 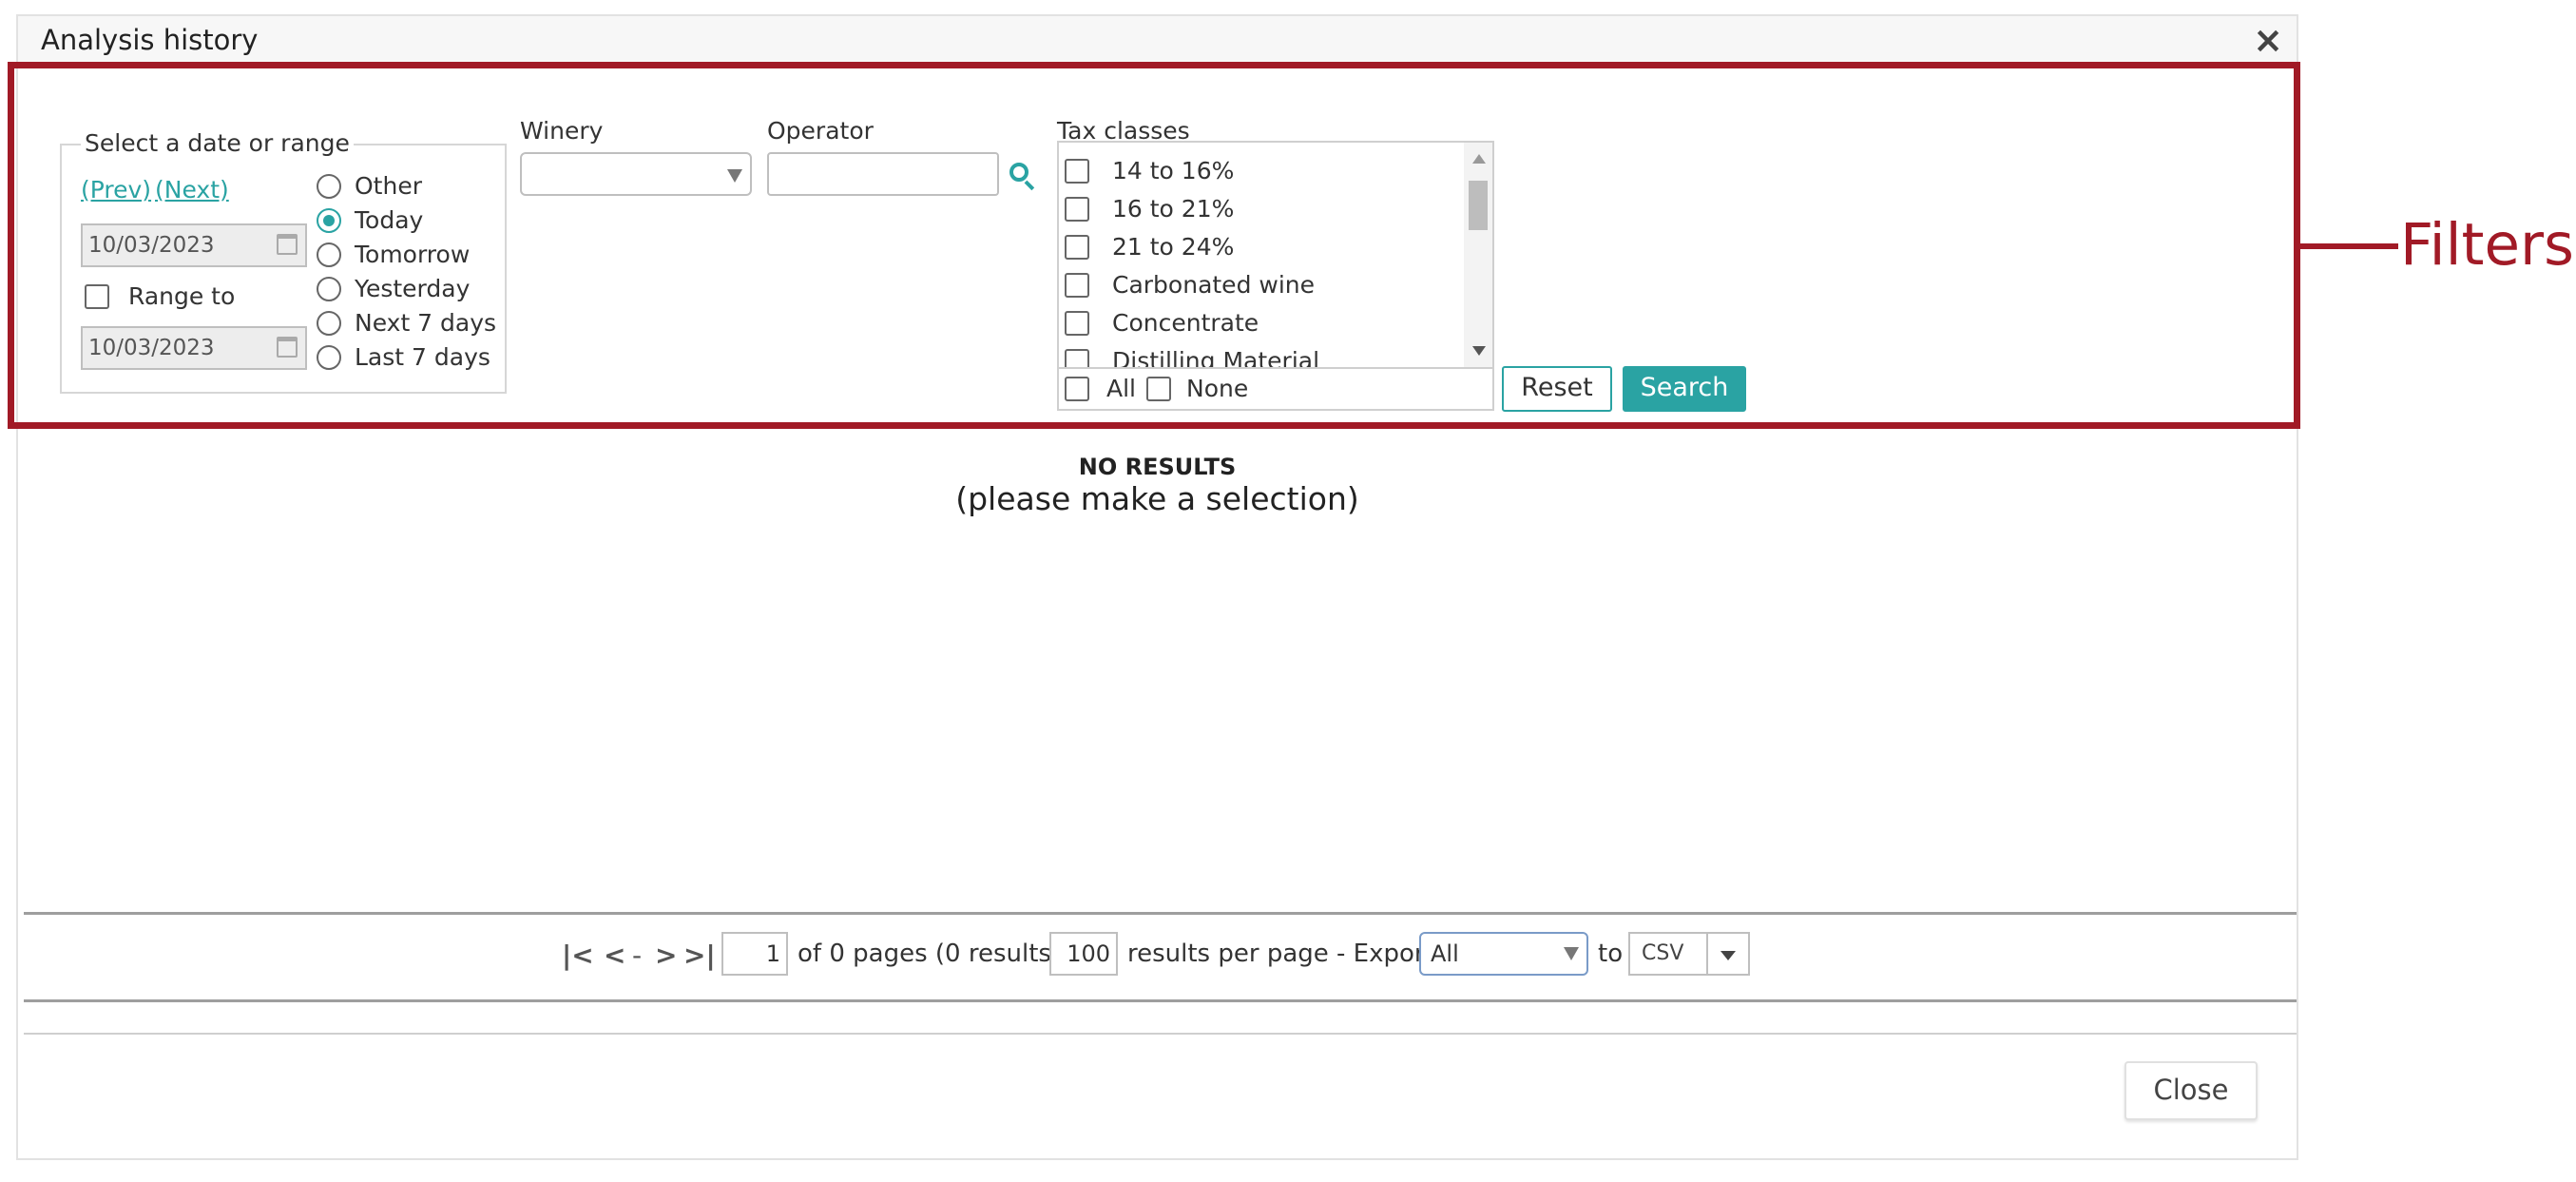 I want to click on last-page-icon: >|, so click(x=700, y=955).